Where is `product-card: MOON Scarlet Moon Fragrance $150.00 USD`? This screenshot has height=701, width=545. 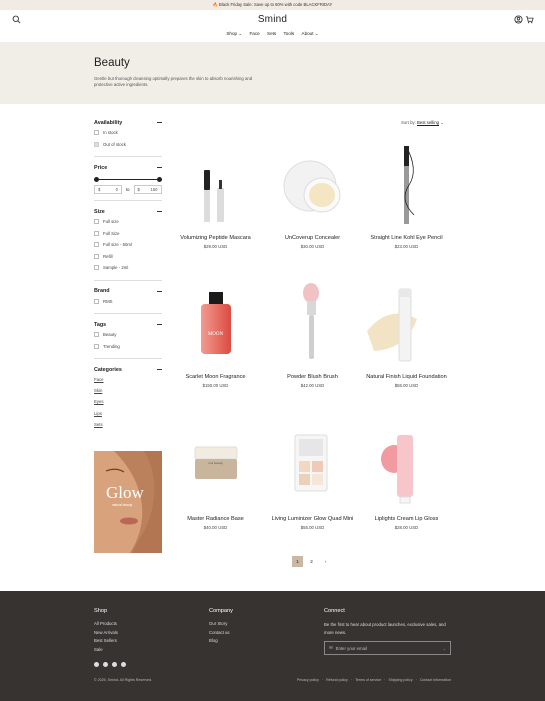 product-card: MOON Scarlet Moon Fragrance $150.00 USD is located at coordinates (215, 333).